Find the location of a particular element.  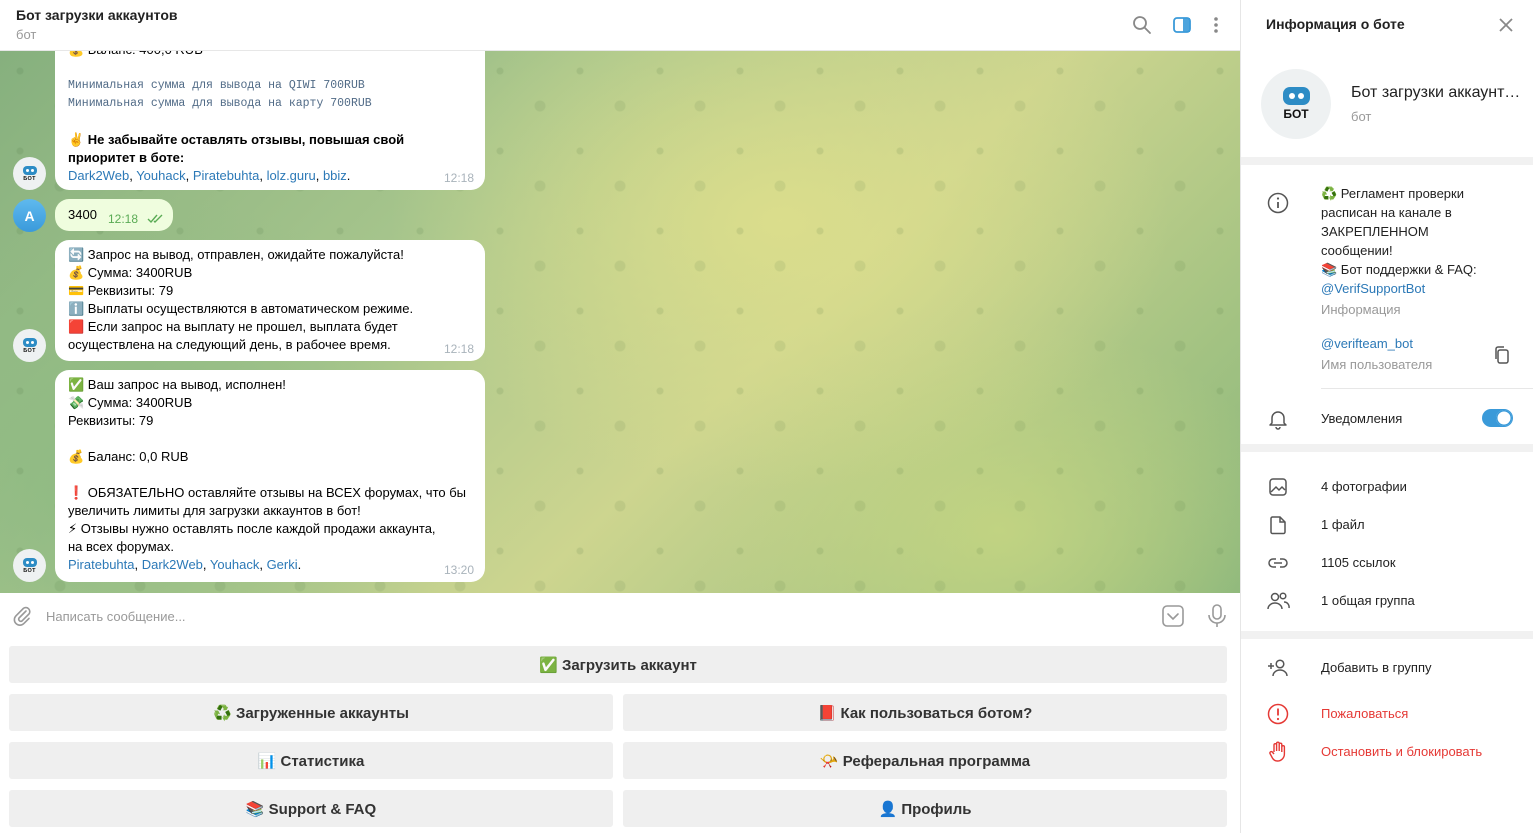

message-links: Piratebuhta, Dark2Web, Youhack, Gerki. is located at coordinates (185, 564).